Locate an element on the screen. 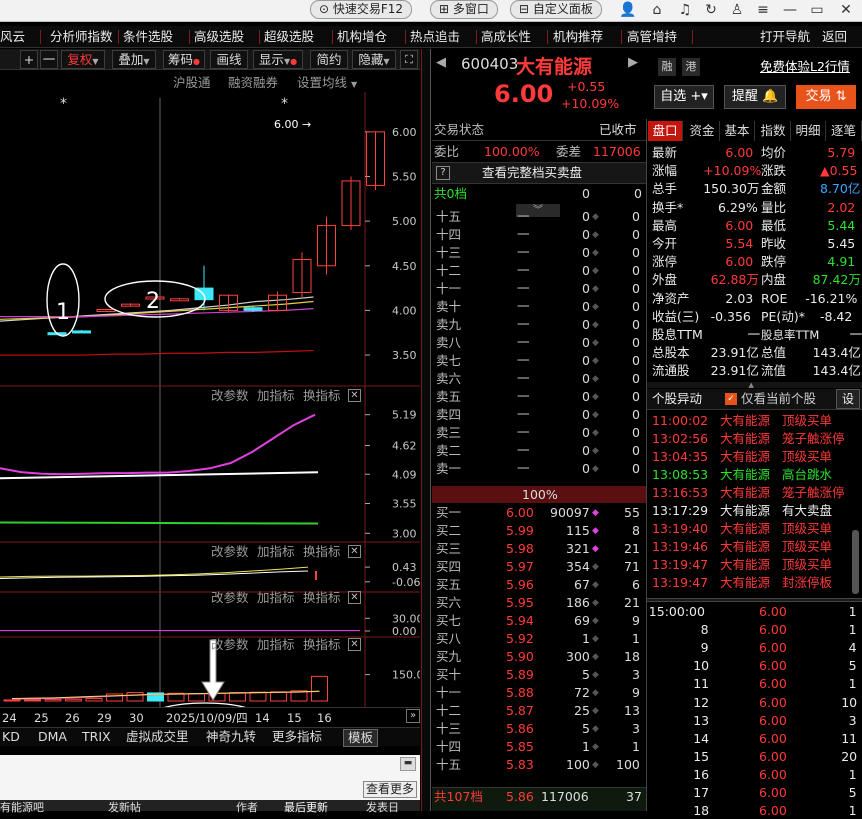 This screenshot has height=819, width=862. help-icon: ? is located at coordinates (443, 173).